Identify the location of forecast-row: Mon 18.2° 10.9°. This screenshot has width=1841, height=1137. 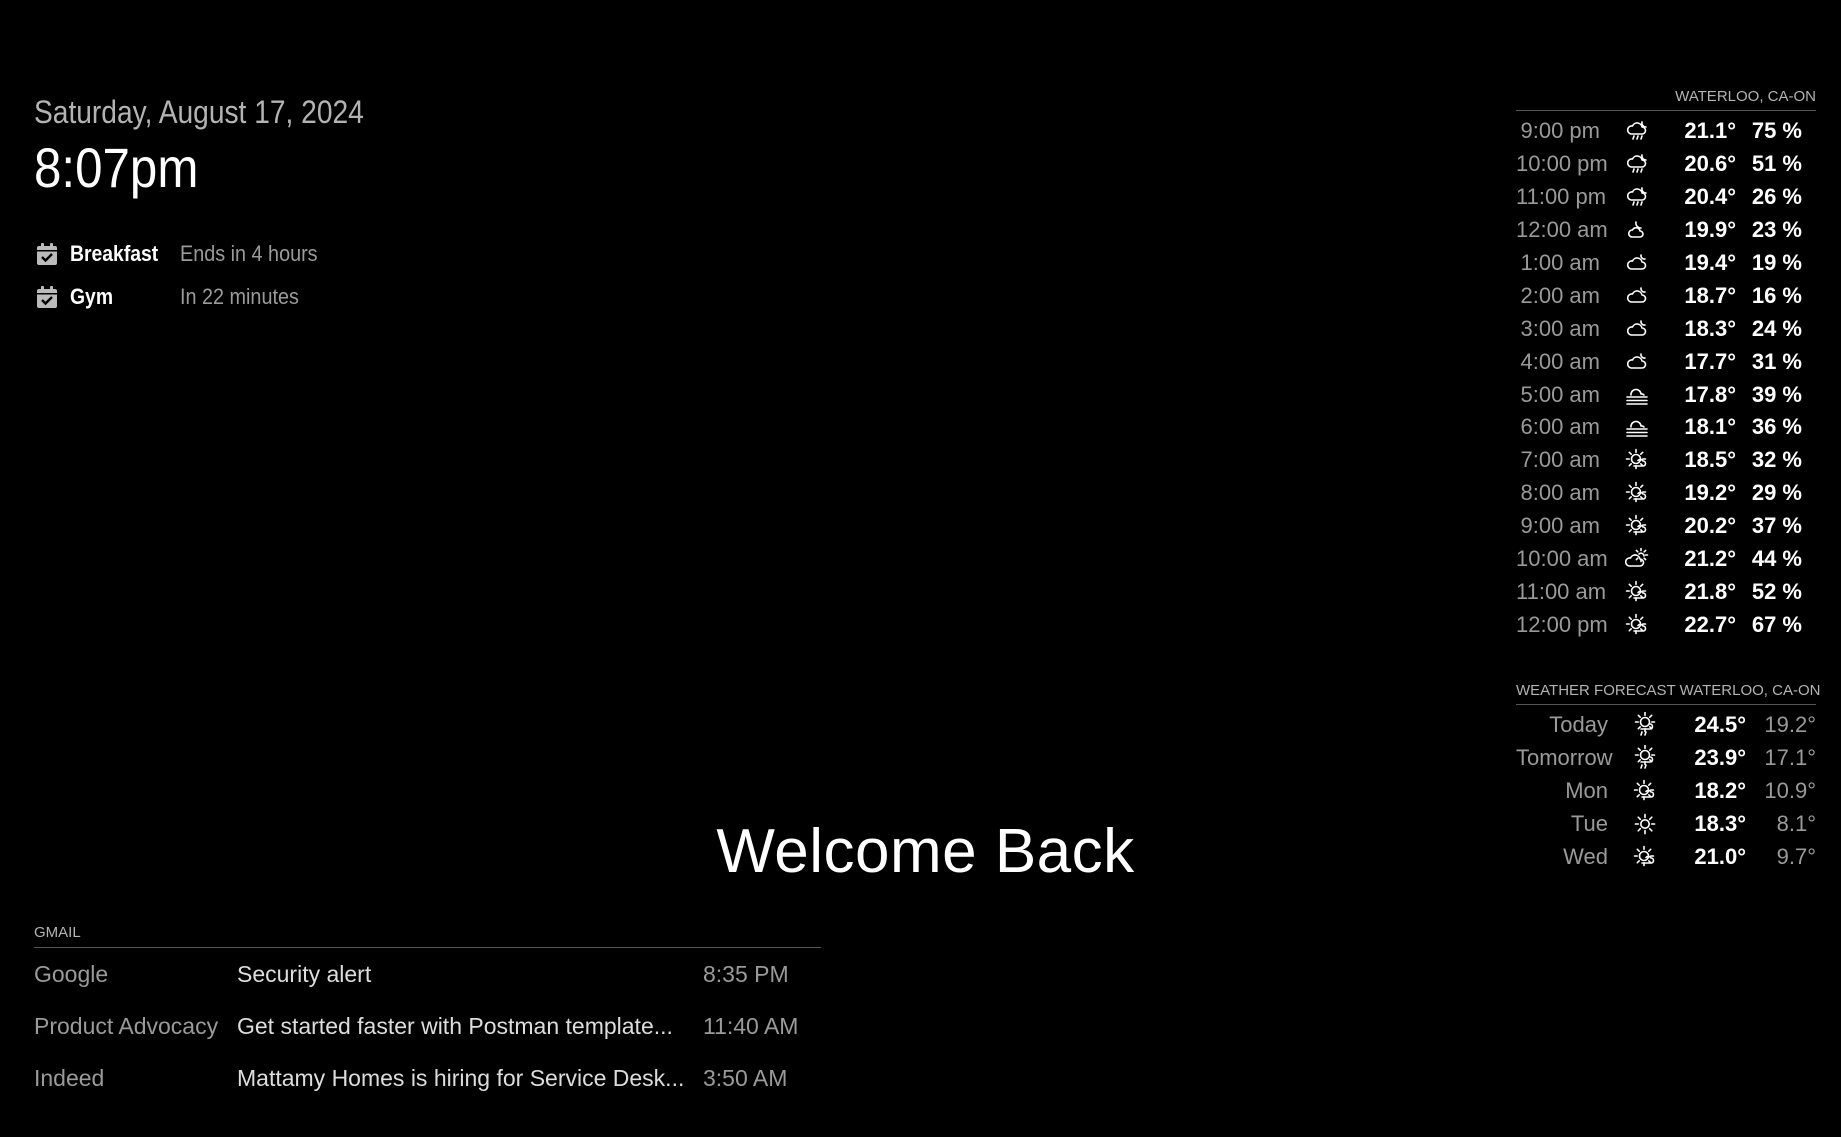
(1666, 791).